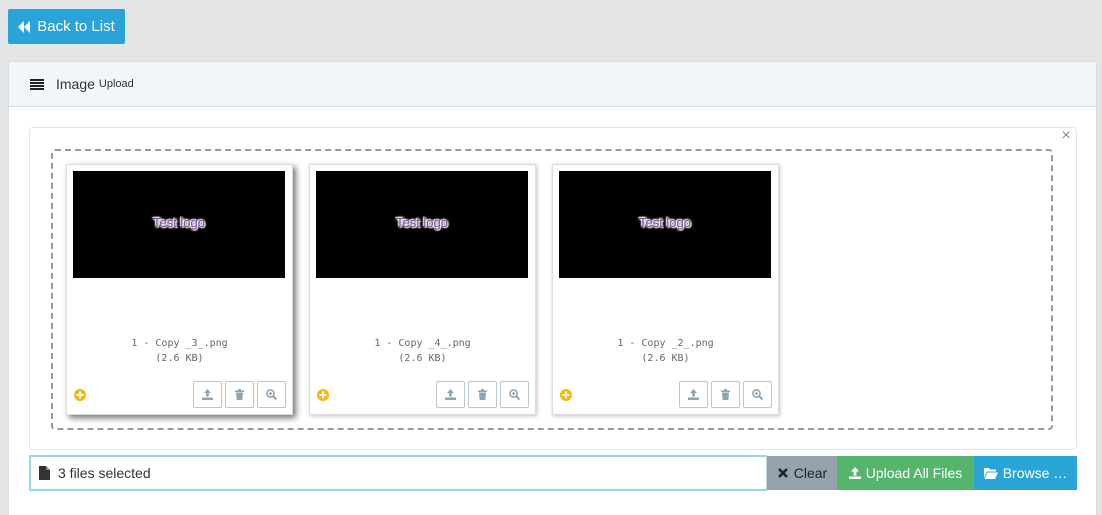 This screenshot has width=1102, height=515. What do you see at coordinates (914, 473) in the screenshot?
I see `upload-all-label: Upload All Files` at bounding box center [914, 473].